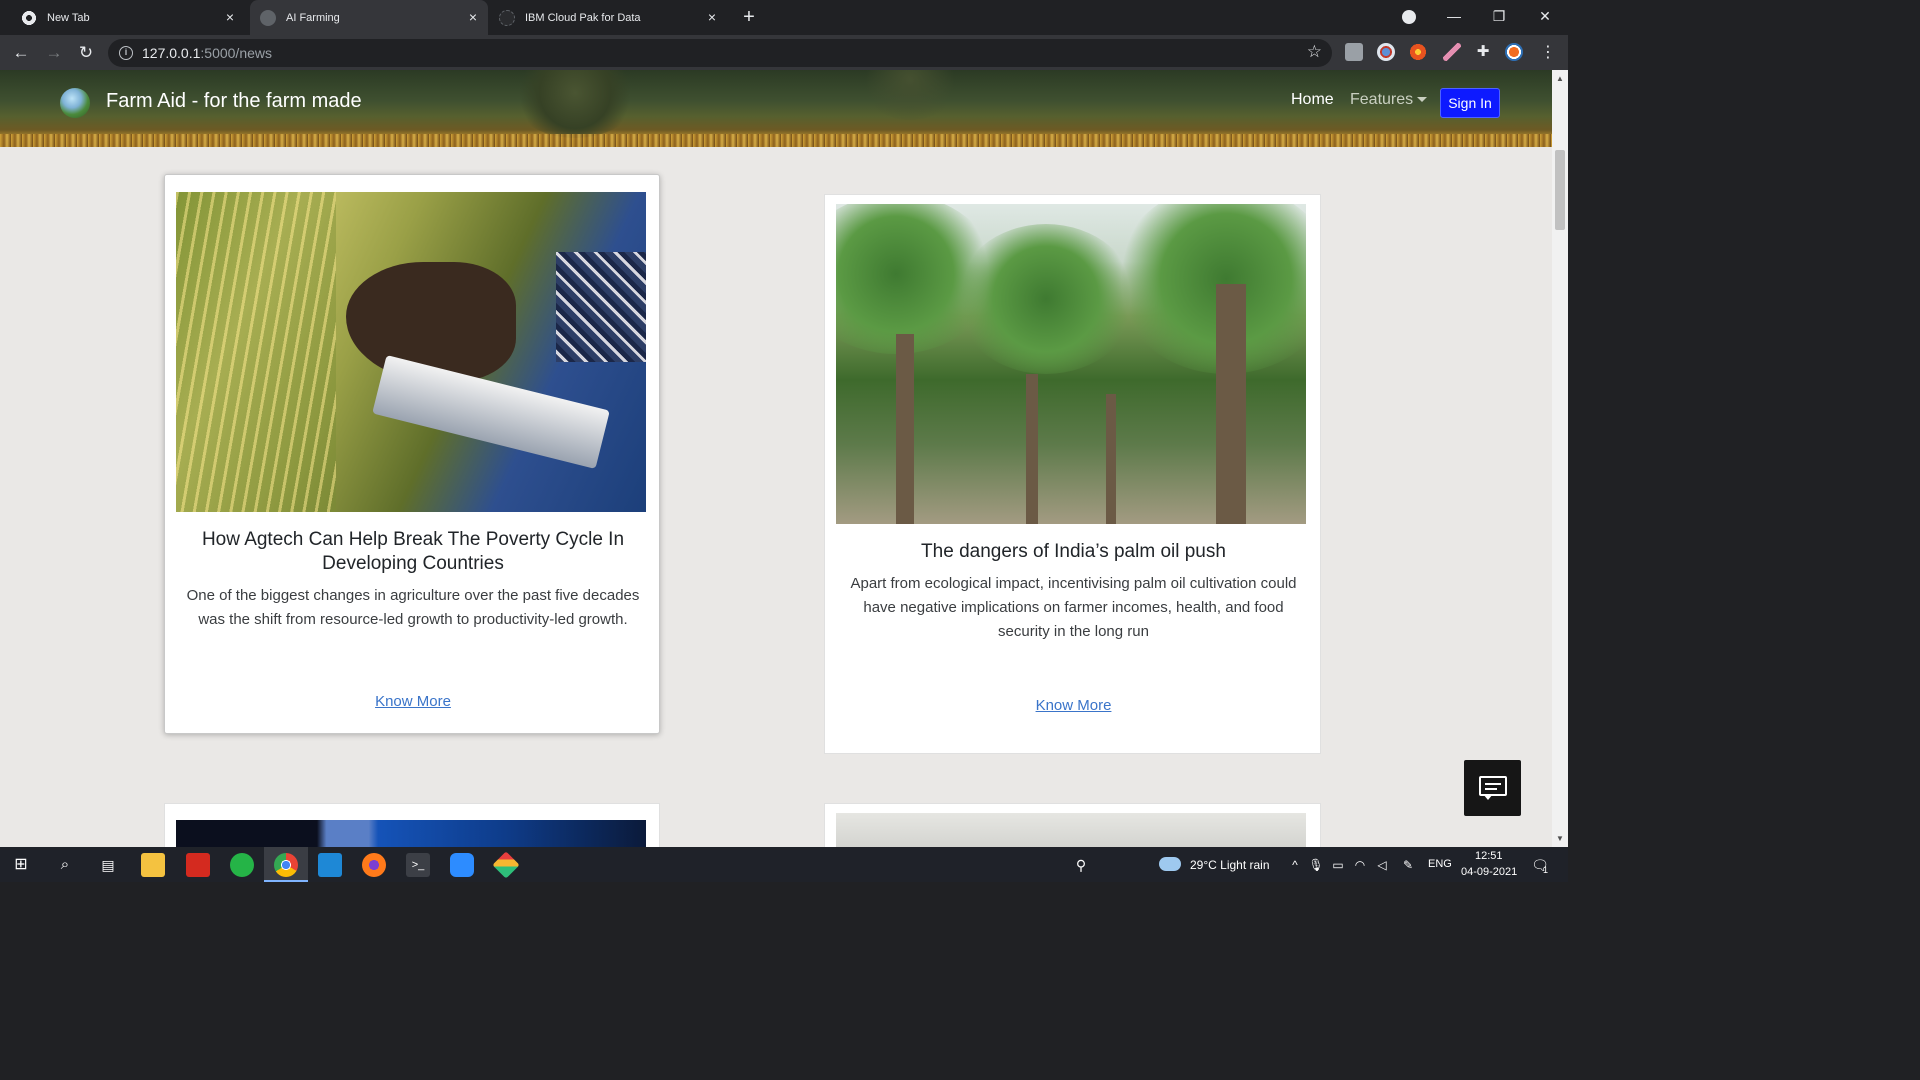 This screenshot has height=1080, width=1920. Describe the element at coordinates (1560, 190) in the screenshot. I see `scrollbar-thumb` at that location.